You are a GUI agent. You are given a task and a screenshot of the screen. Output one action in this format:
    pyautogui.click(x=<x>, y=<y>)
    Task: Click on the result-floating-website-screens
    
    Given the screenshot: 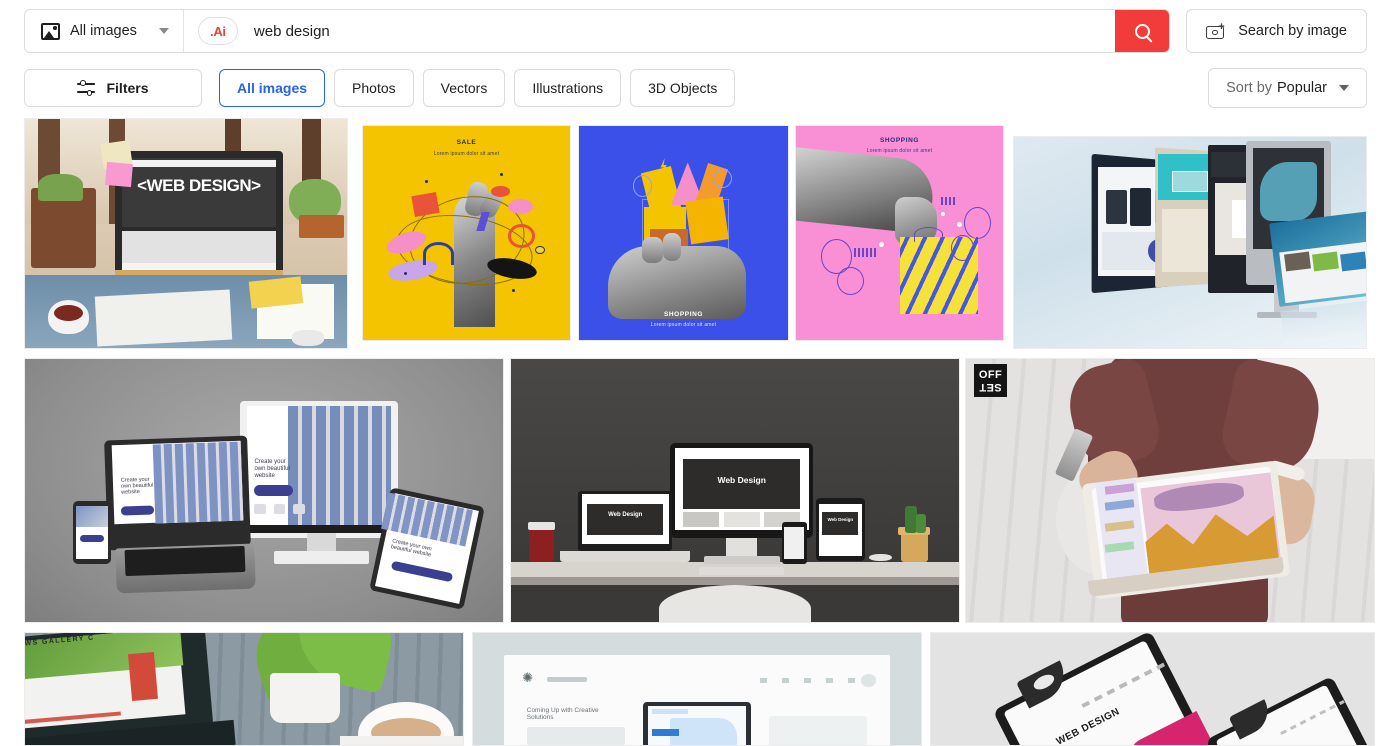 What is the action you would take?
    pyautogui.click(x=1190, y=242)
    